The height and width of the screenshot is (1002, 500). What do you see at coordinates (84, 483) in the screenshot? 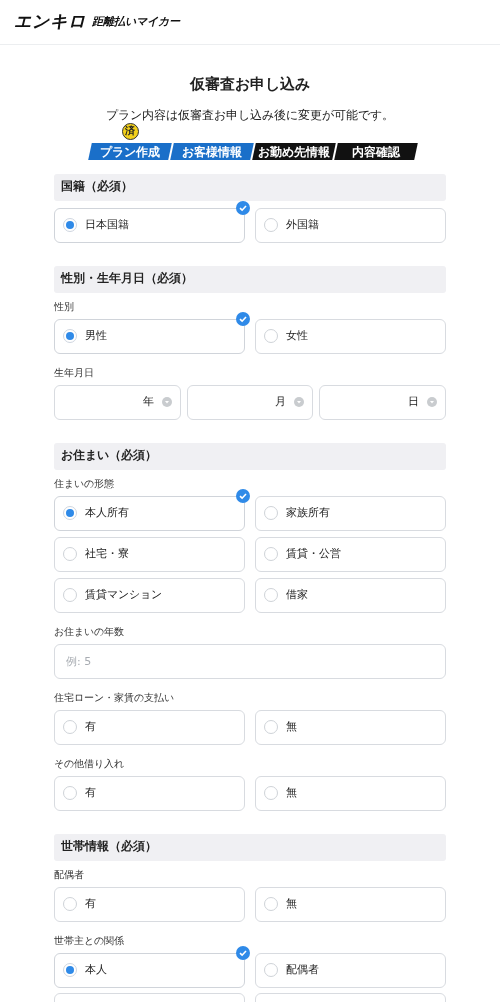
I see `field-label: 住まいの形態` at bounding box center [84, 483].